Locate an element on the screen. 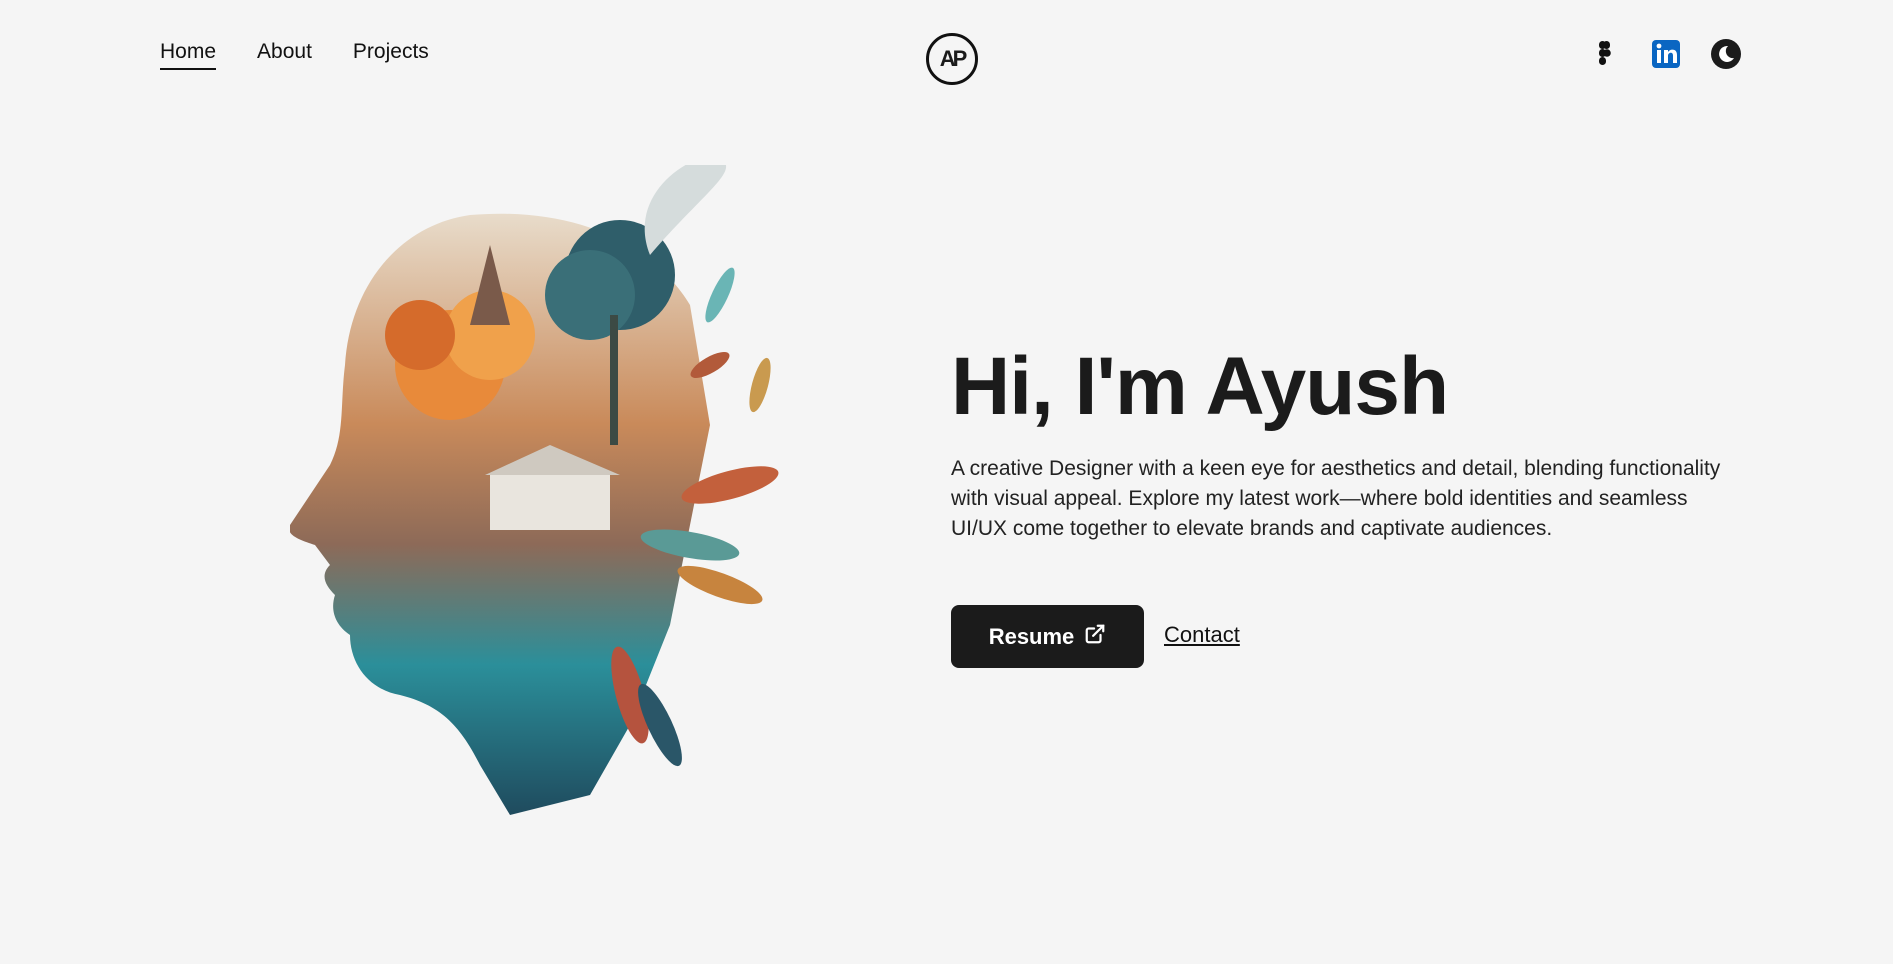 The height and width of the screenshot is (964, 1893). main-nav: Home About Projects is located at coordinates (294, 55).